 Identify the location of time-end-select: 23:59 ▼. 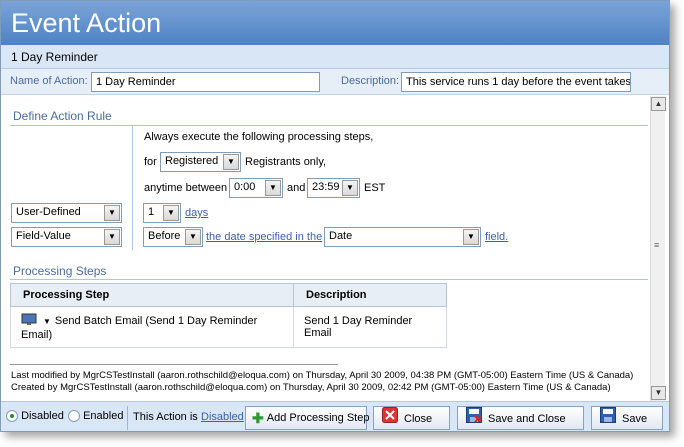
(333, 188).